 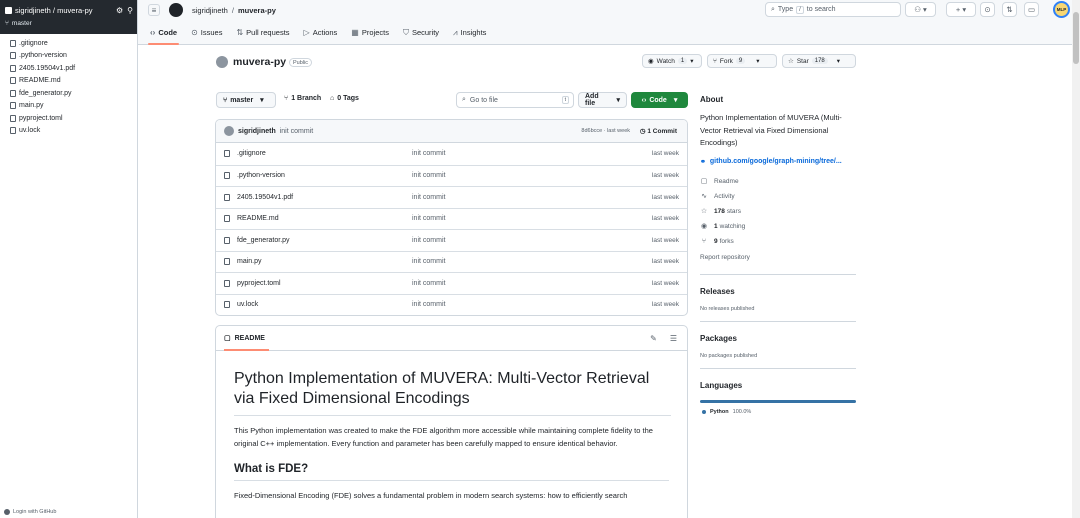 I want to click on breadcrumb-owner: sigridjineth, so click(x=210, y=10).